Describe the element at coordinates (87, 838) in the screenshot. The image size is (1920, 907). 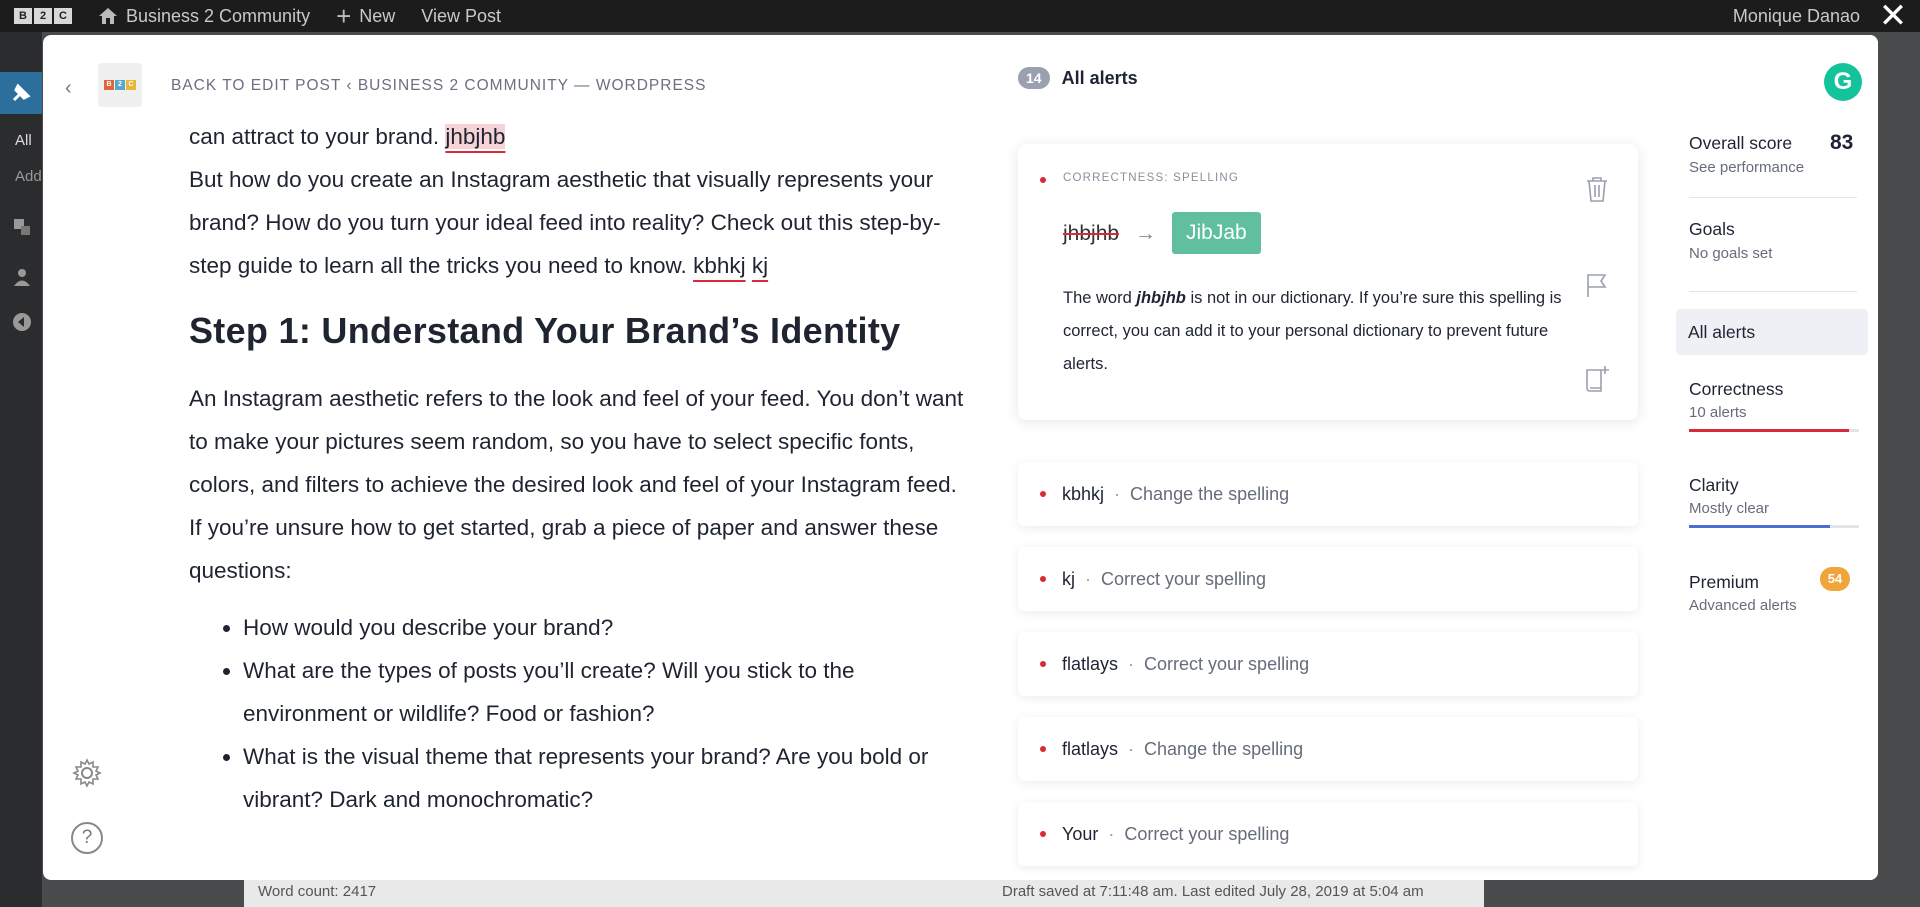
I see `help-icon: ?` at that location.